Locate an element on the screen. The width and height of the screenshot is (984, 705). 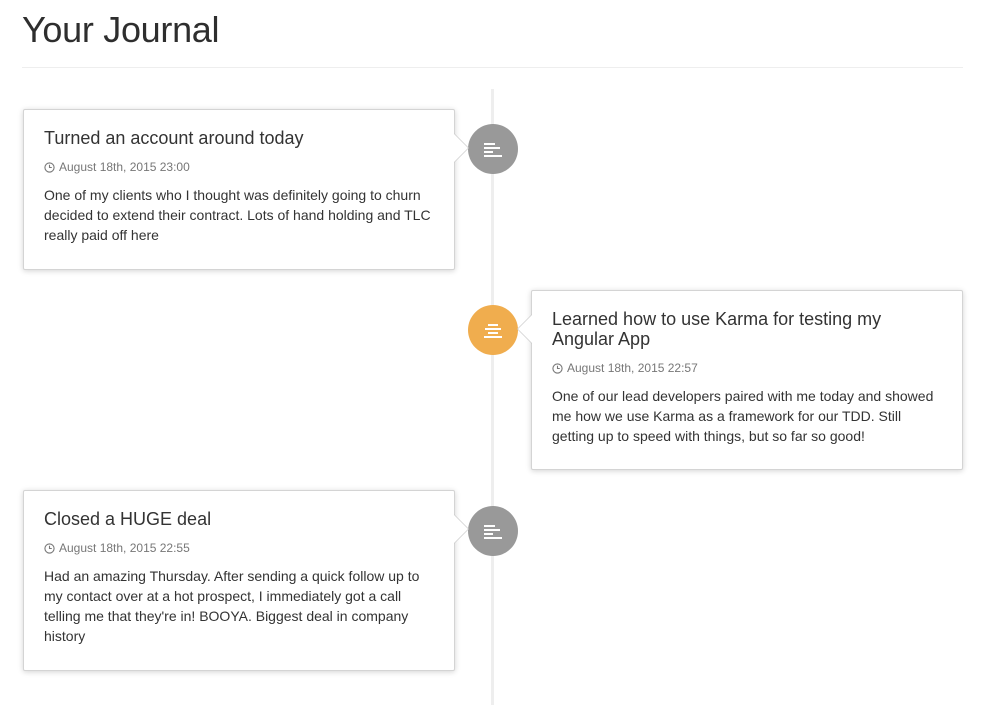
align-center-icon is located at coordinates (493, 331).